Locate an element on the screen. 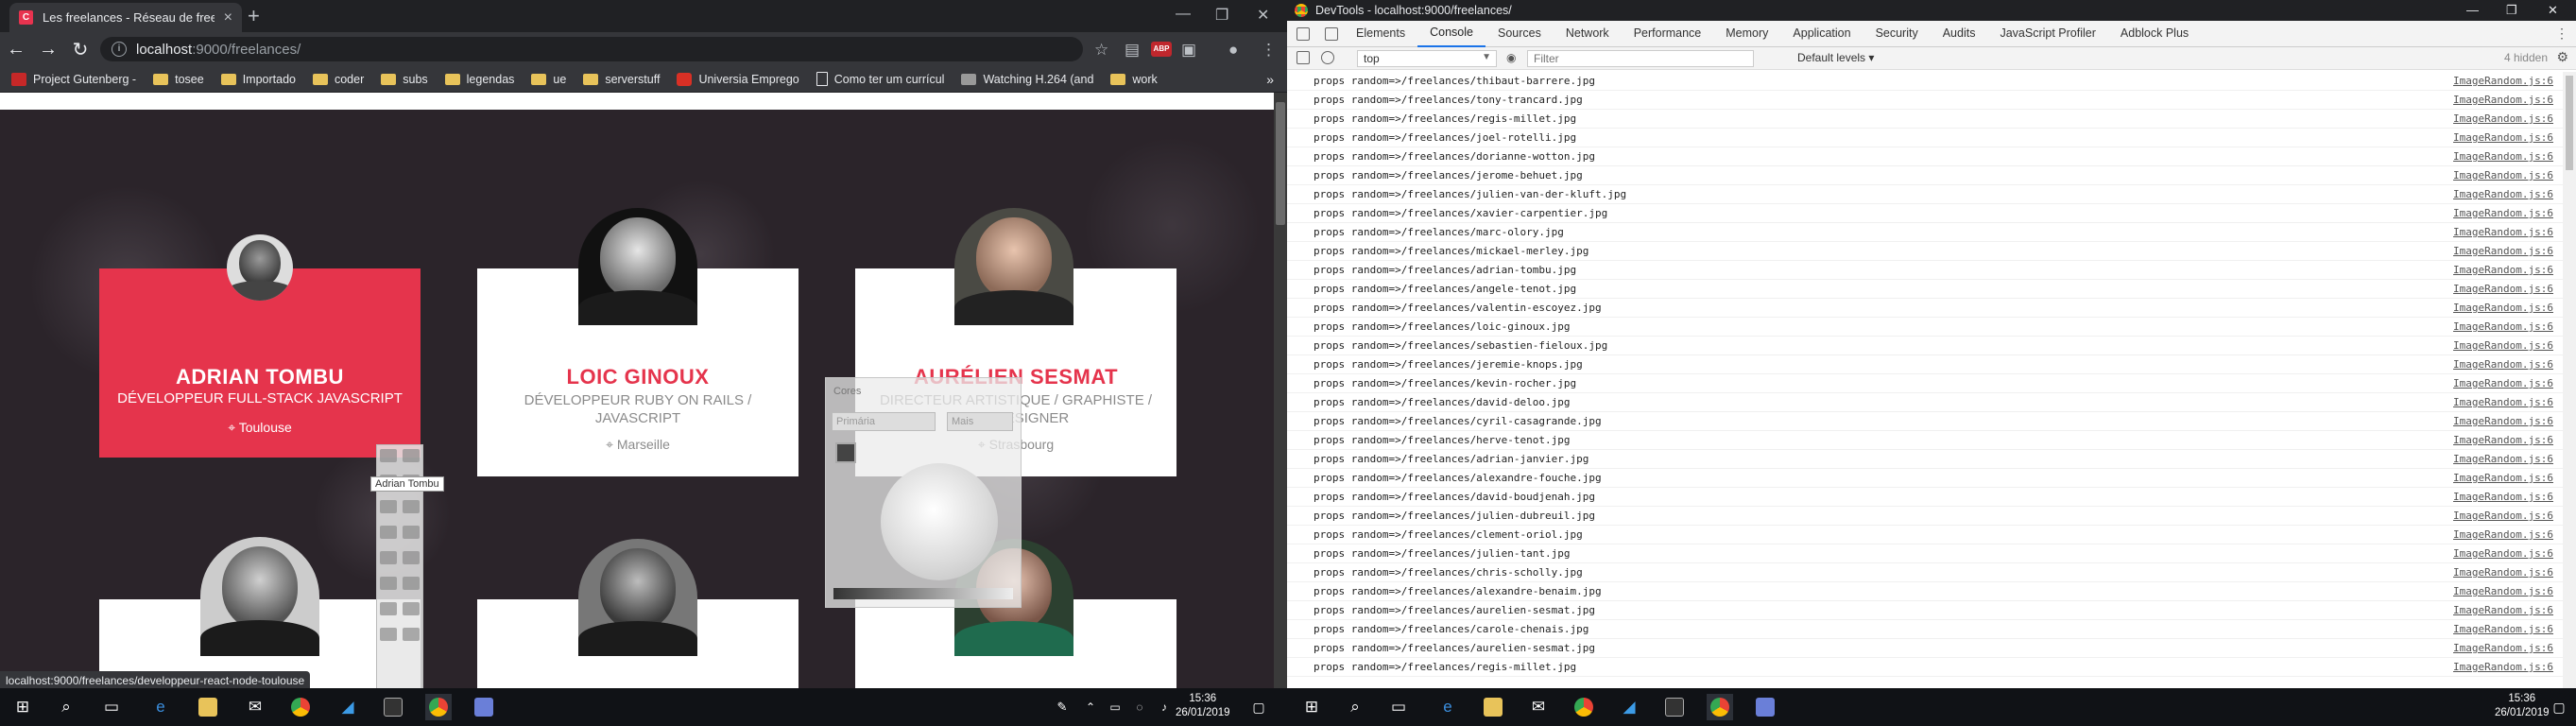 Image resolution: width=2576 pixels, height=726 pixels. tab-network: Network is located at coordinates (1588, 33).